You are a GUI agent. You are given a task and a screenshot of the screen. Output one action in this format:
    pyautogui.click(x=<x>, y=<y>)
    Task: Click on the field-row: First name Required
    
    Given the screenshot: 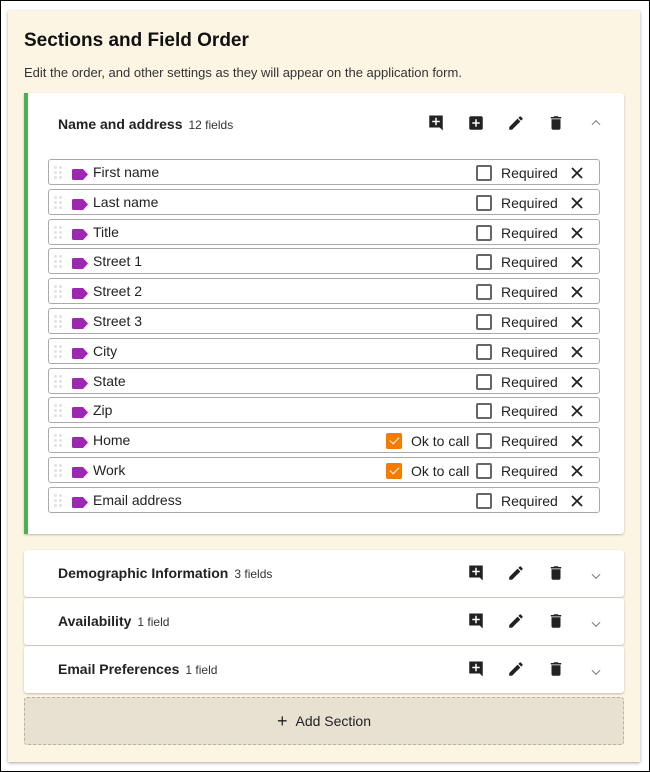 What is the action you would take?
    pyautogui.click(x=324, y=172)
    